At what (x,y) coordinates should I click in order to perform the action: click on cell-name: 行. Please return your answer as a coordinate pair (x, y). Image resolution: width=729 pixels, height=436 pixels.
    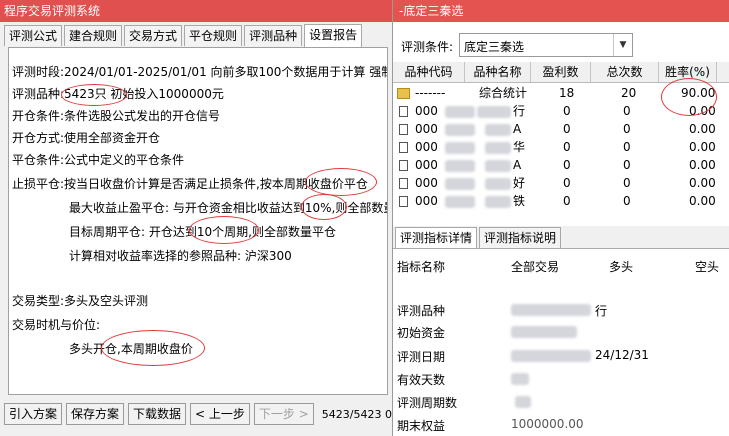
    Looking at the image, I should click on (519, 111).